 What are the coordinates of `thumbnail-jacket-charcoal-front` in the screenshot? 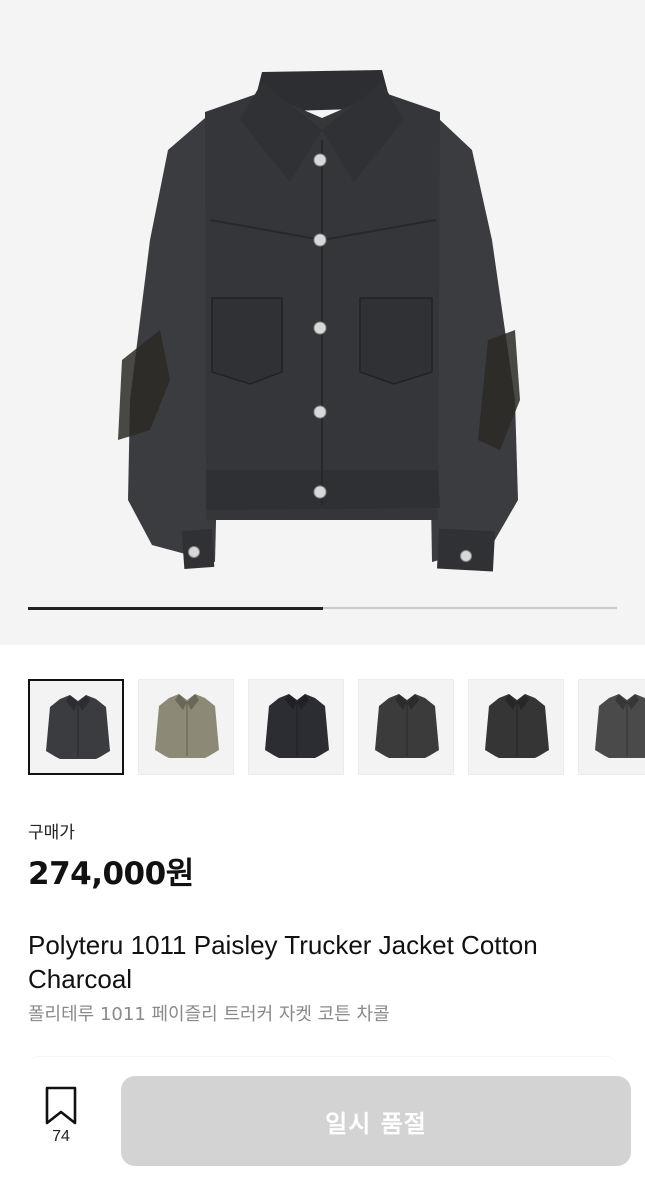 It's located at (76, 727).